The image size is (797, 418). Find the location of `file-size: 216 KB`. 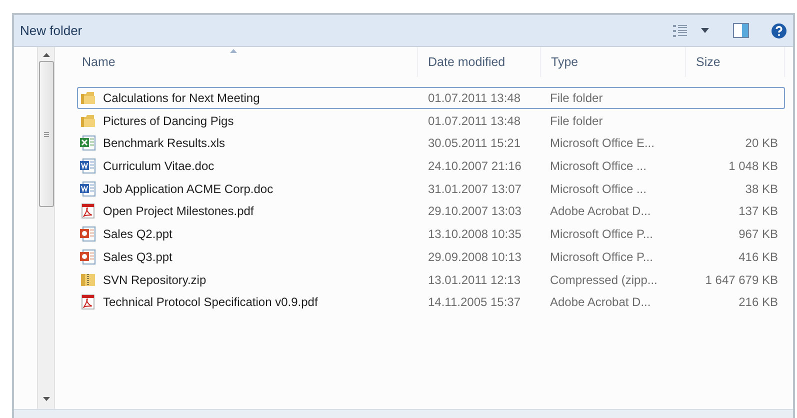

file-size: 216 KB is located at coordinates (758, 302).